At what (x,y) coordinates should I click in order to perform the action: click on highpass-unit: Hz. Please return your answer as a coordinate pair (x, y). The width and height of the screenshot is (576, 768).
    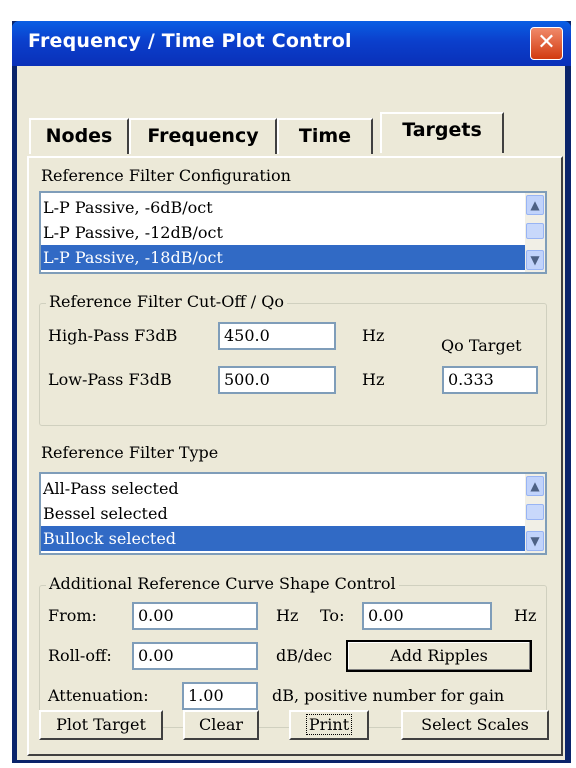
    Looking at the image, I should click on (373, 335).